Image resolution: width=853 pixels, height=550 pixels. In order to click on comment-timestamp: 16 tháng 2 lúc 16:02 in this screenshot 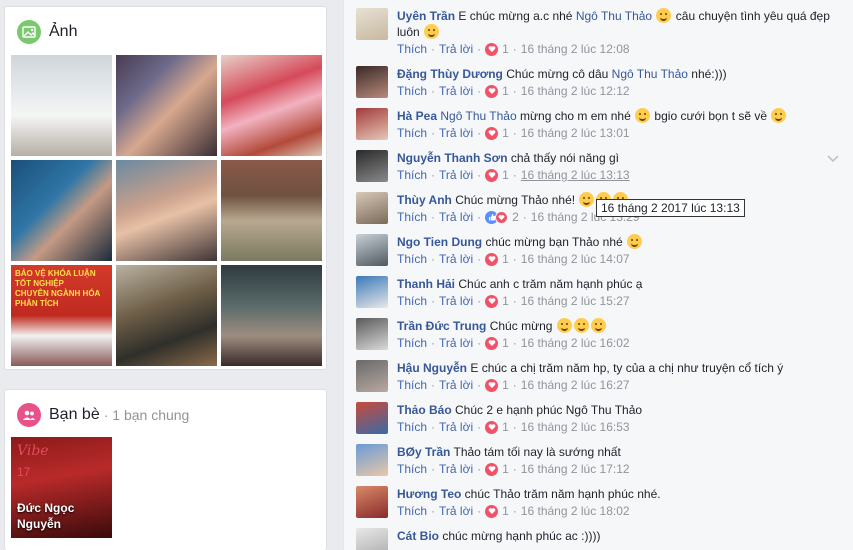, I will do `click(575, 343)`.